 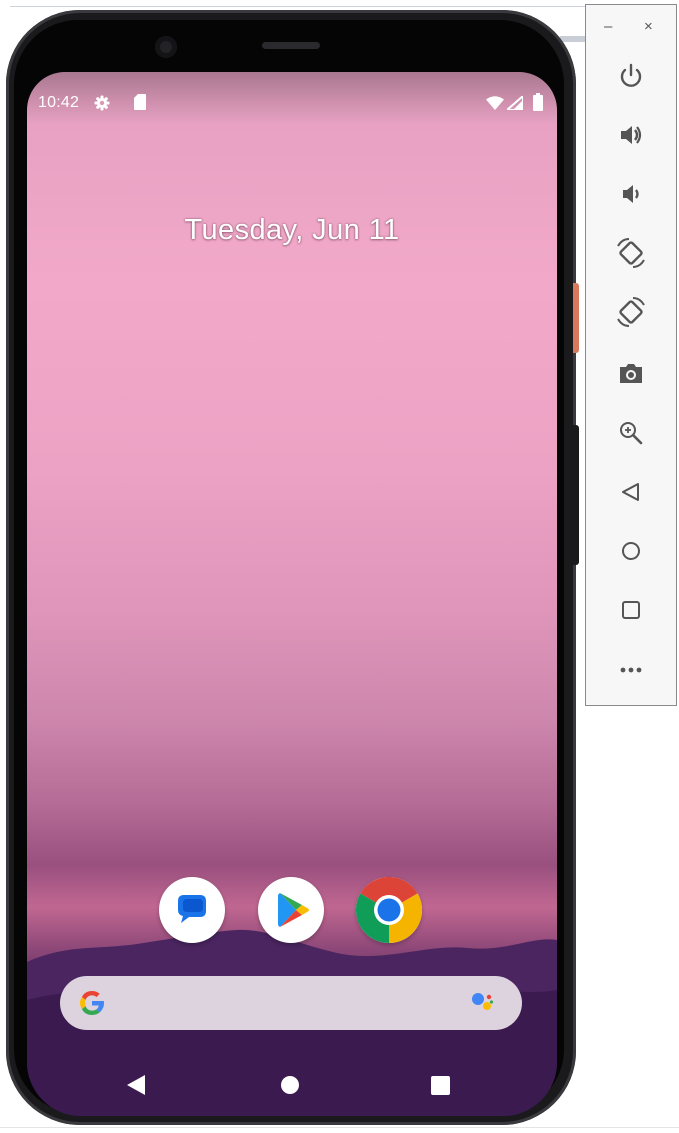 I want to click on more-button, so click(x=631, y=670).